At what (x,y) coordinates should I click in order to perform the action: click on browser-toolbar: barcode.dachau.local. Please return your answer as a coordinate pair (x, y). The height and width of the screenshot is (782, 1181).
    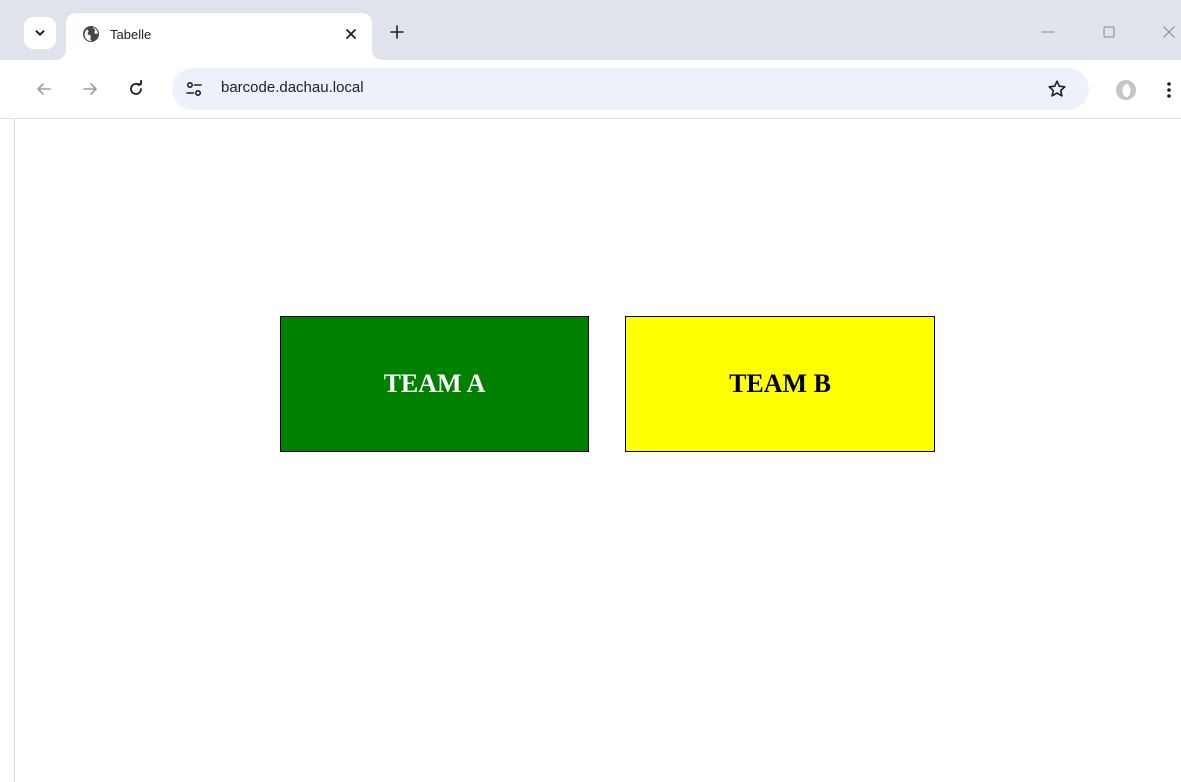
    Looking at the image, I should click on (590, 89).